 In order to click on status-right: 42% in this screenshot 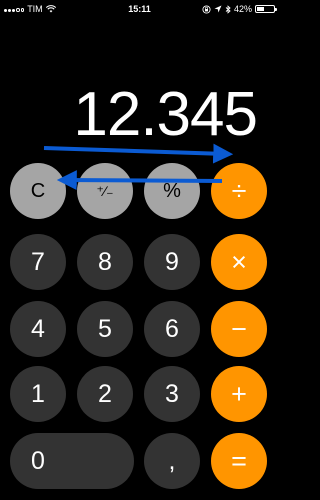, I will do `click(239, 9)`.